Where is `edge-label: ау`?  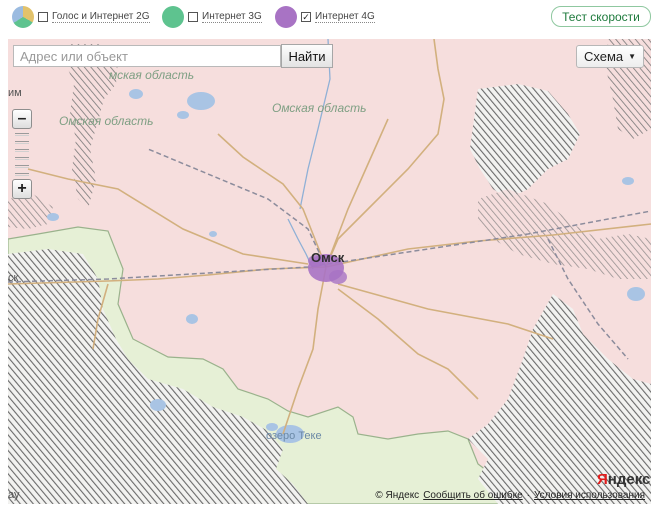 edge-label: ау is located at coordinates (14, 495).